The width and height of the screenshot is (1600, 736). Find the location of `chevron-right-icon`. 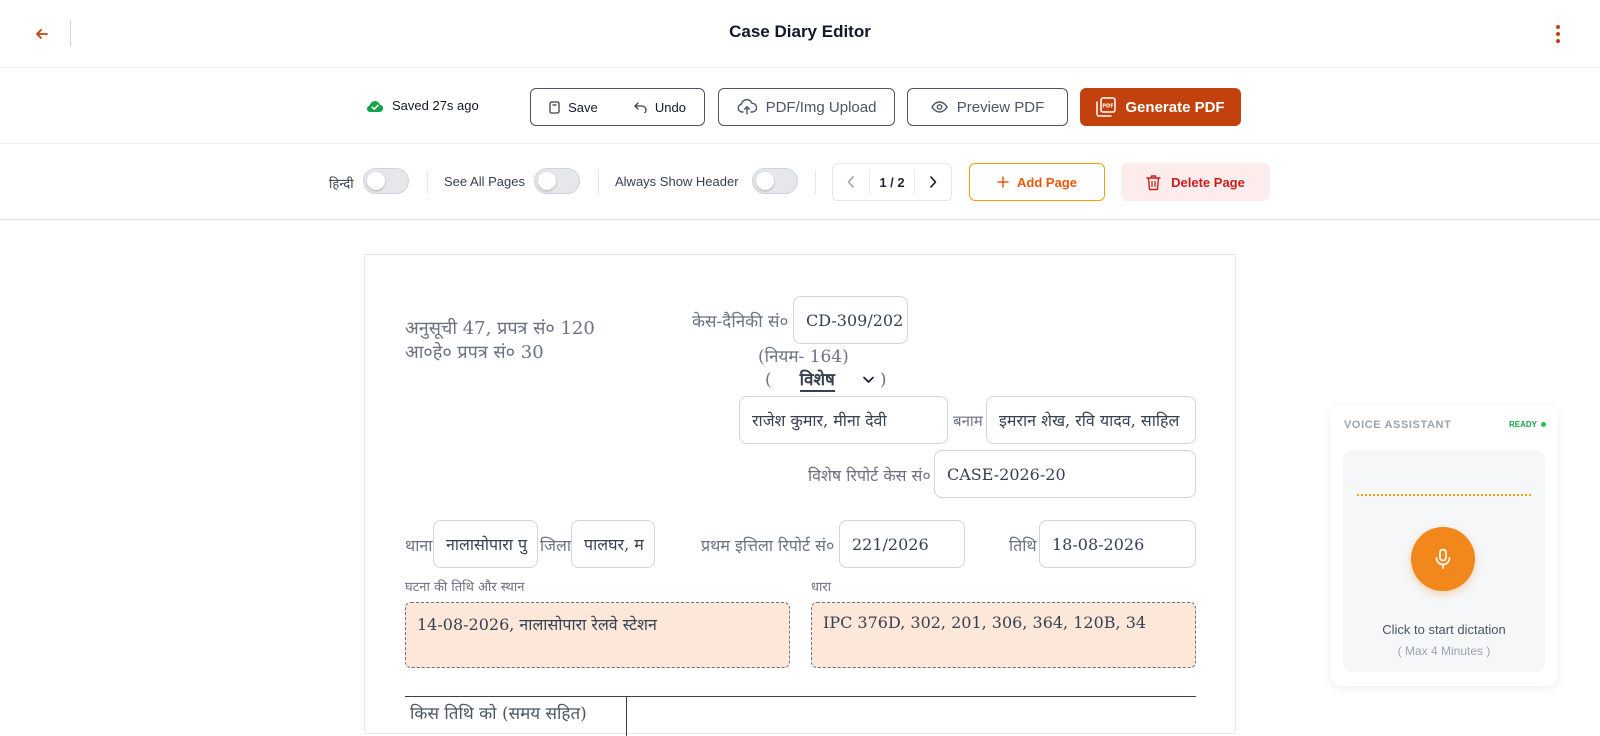

chevron-right-icon is located at coordinates (933, 182).